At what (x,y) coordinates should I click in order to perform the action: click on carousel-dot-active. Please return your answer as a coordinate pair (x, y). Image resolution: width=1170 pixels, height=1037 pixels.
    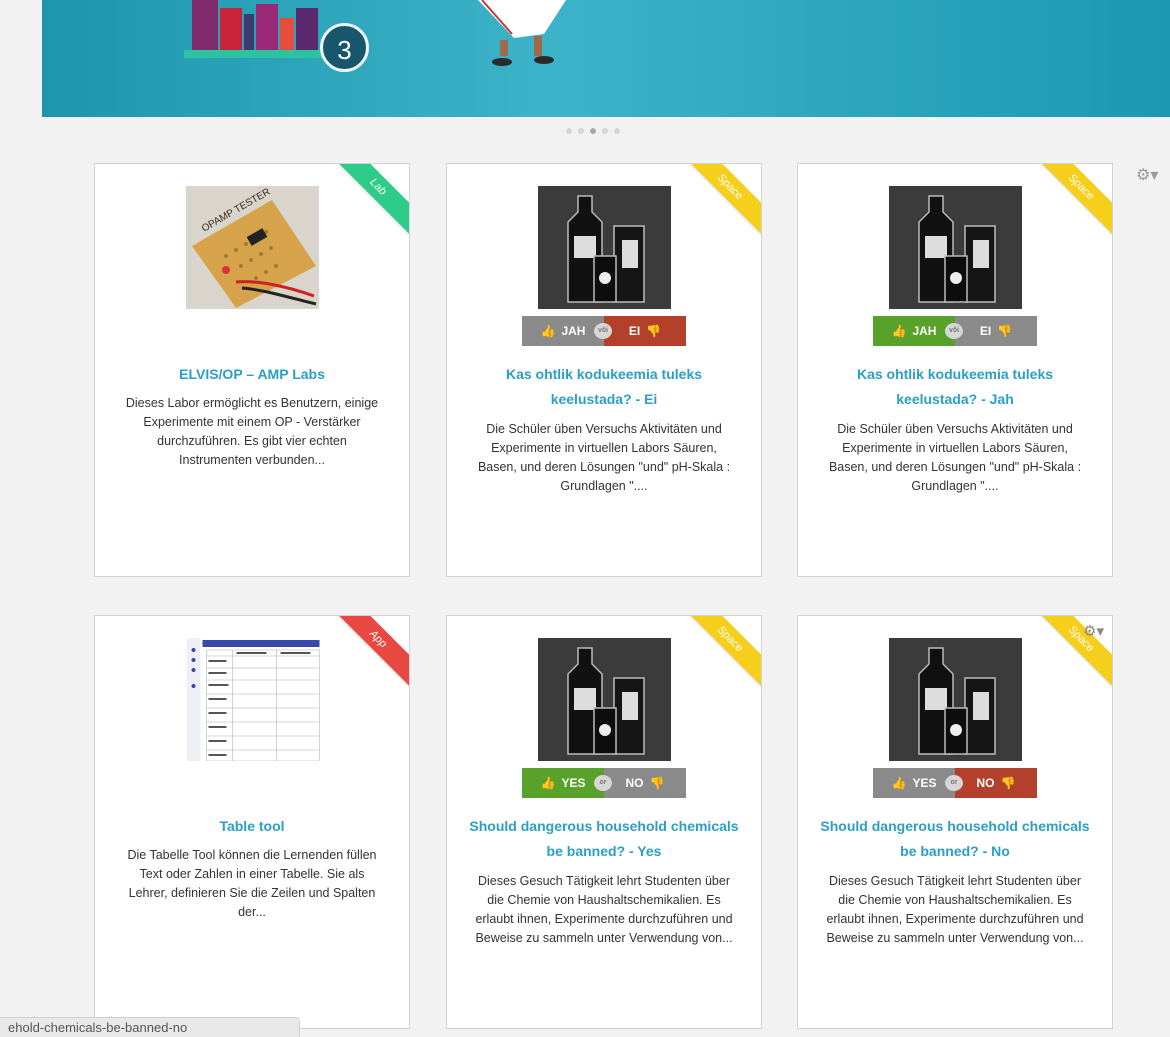
    Looking at the image, I should click on (593, 131).